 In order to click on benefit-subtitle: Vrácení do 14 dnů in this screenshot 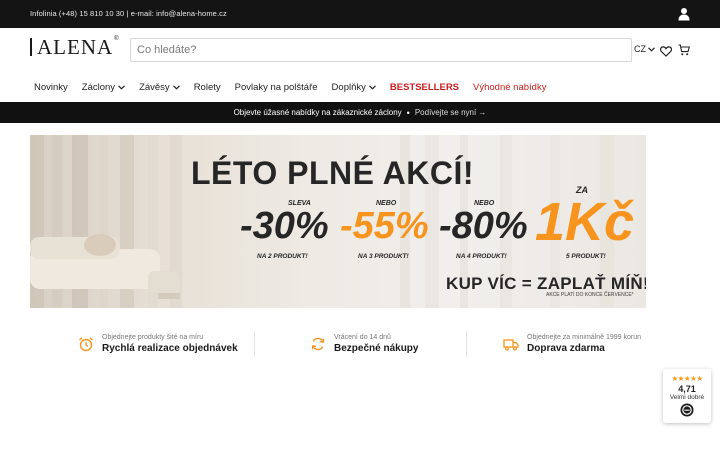, I will do `click(362, 337)`.